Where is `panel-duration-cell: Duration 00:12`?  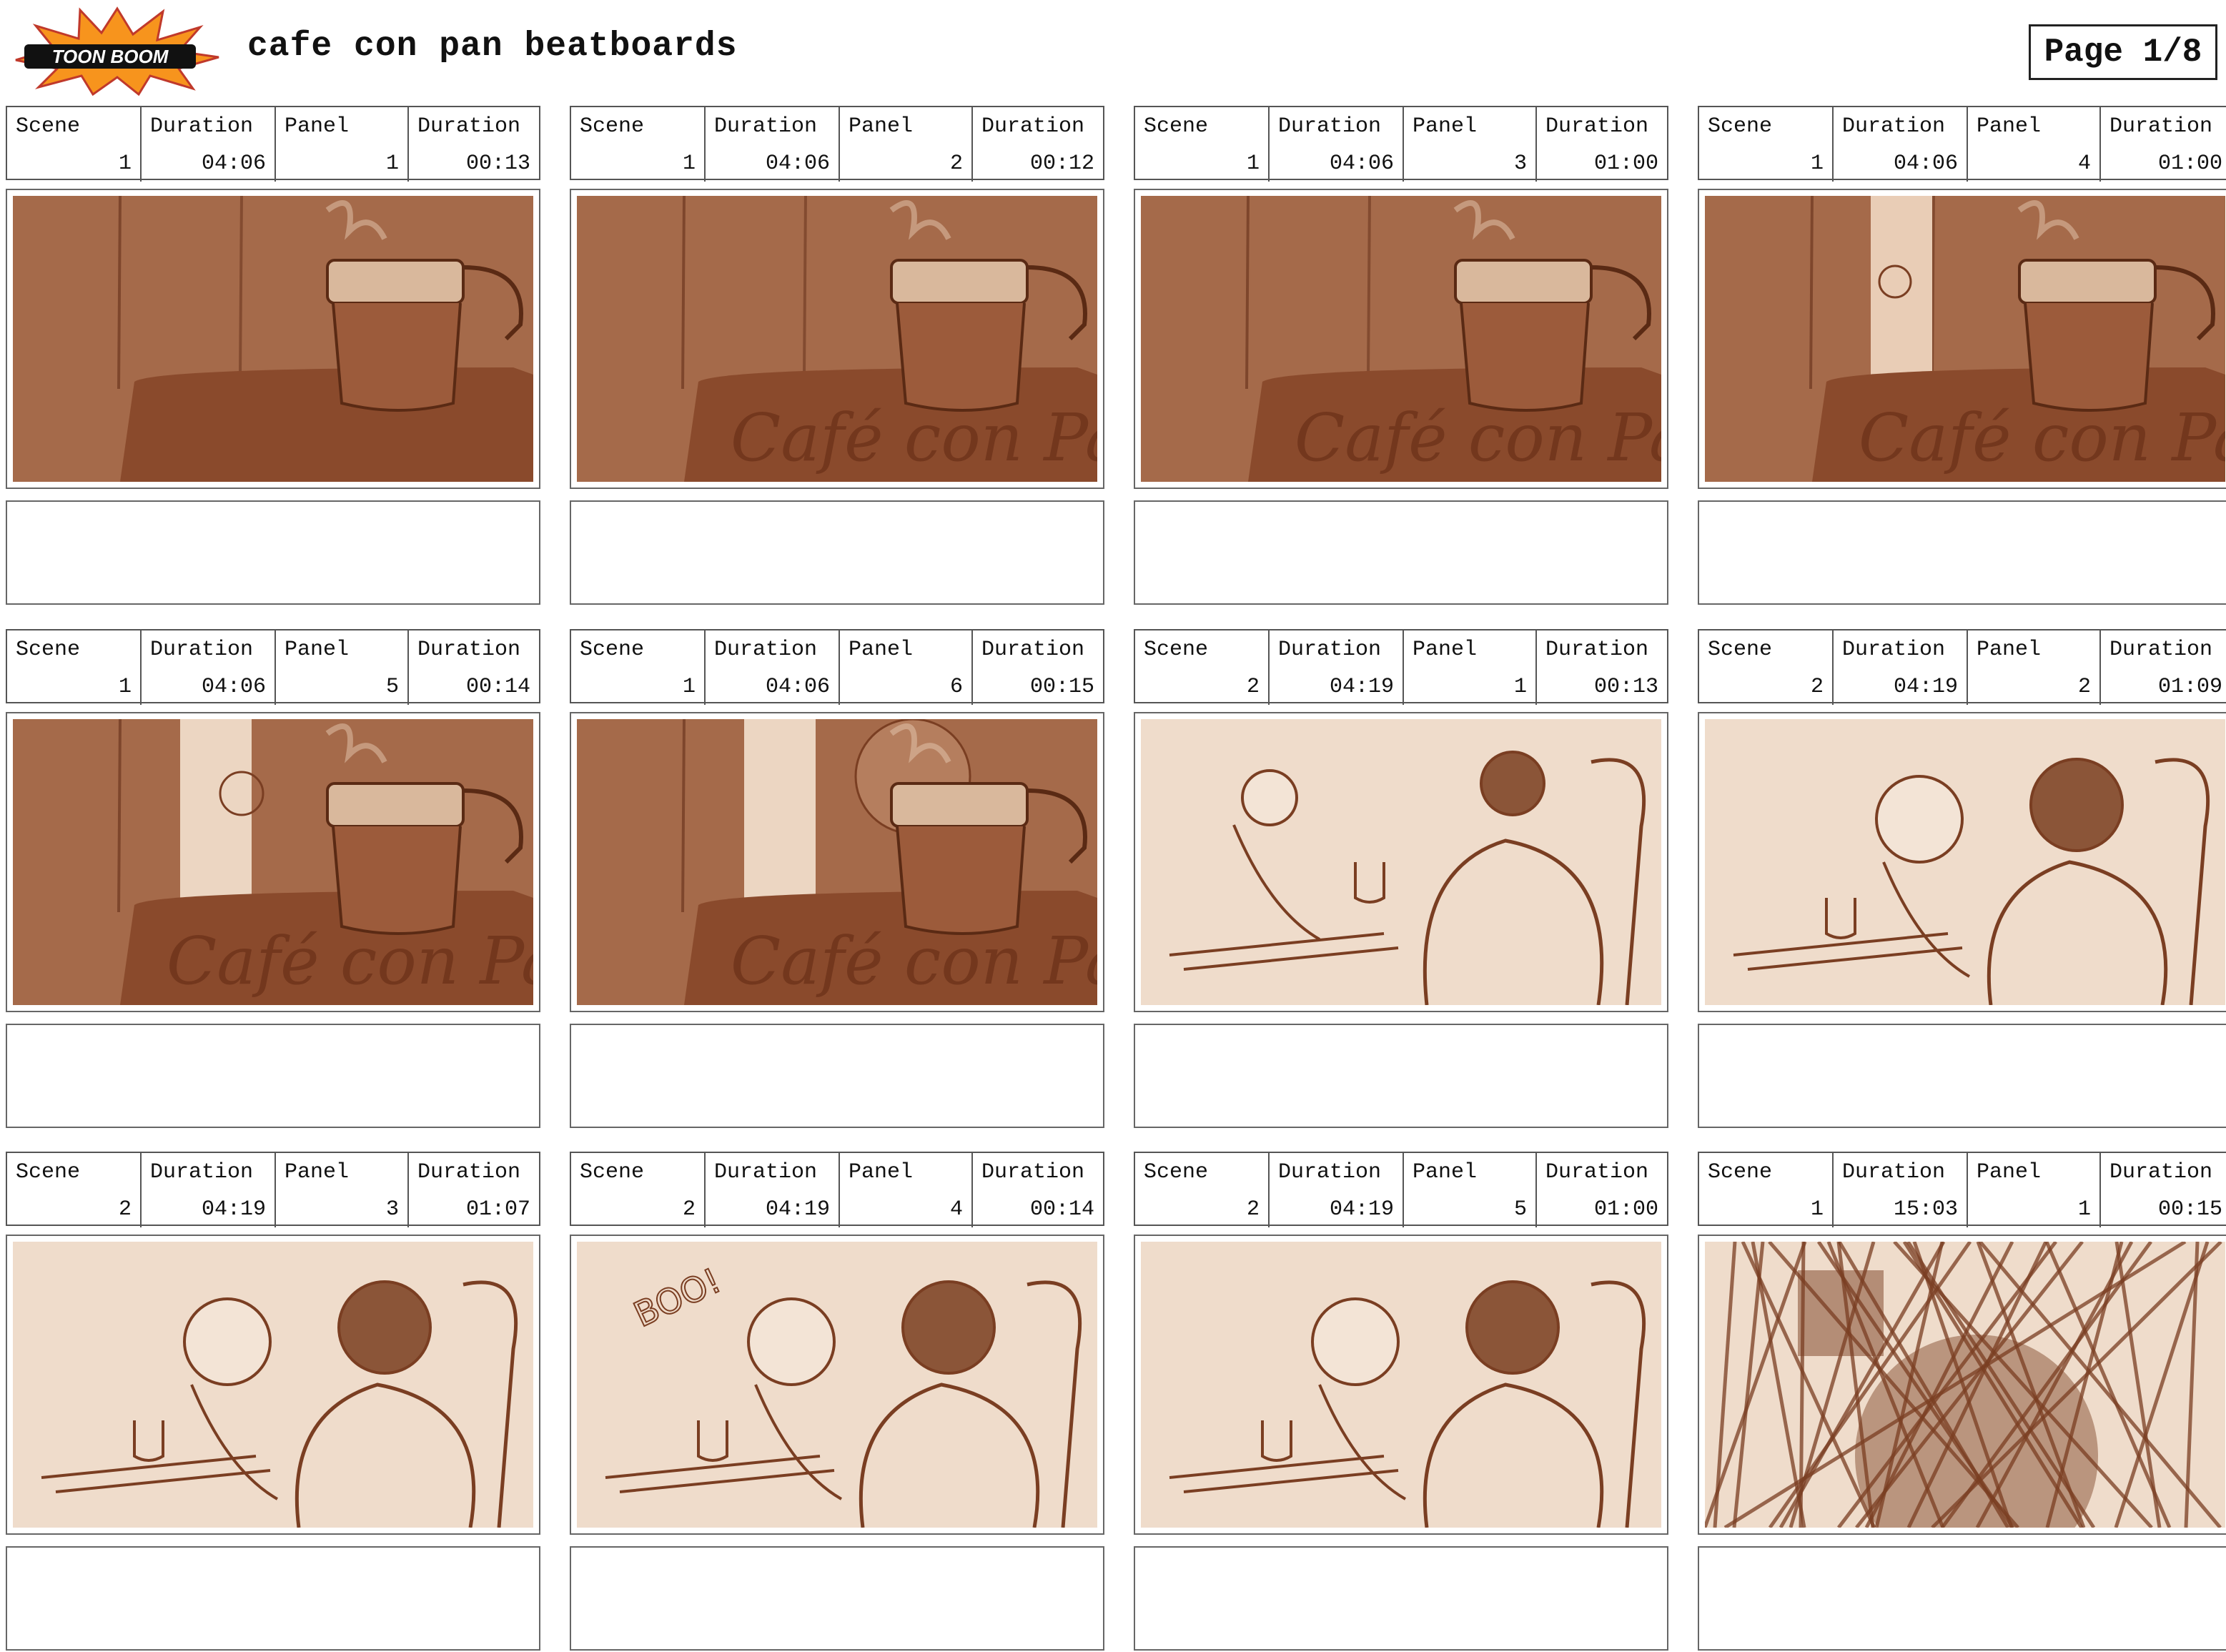 panel-duration-cell: Duration 00:12 is located at coordinates (1037, 144).